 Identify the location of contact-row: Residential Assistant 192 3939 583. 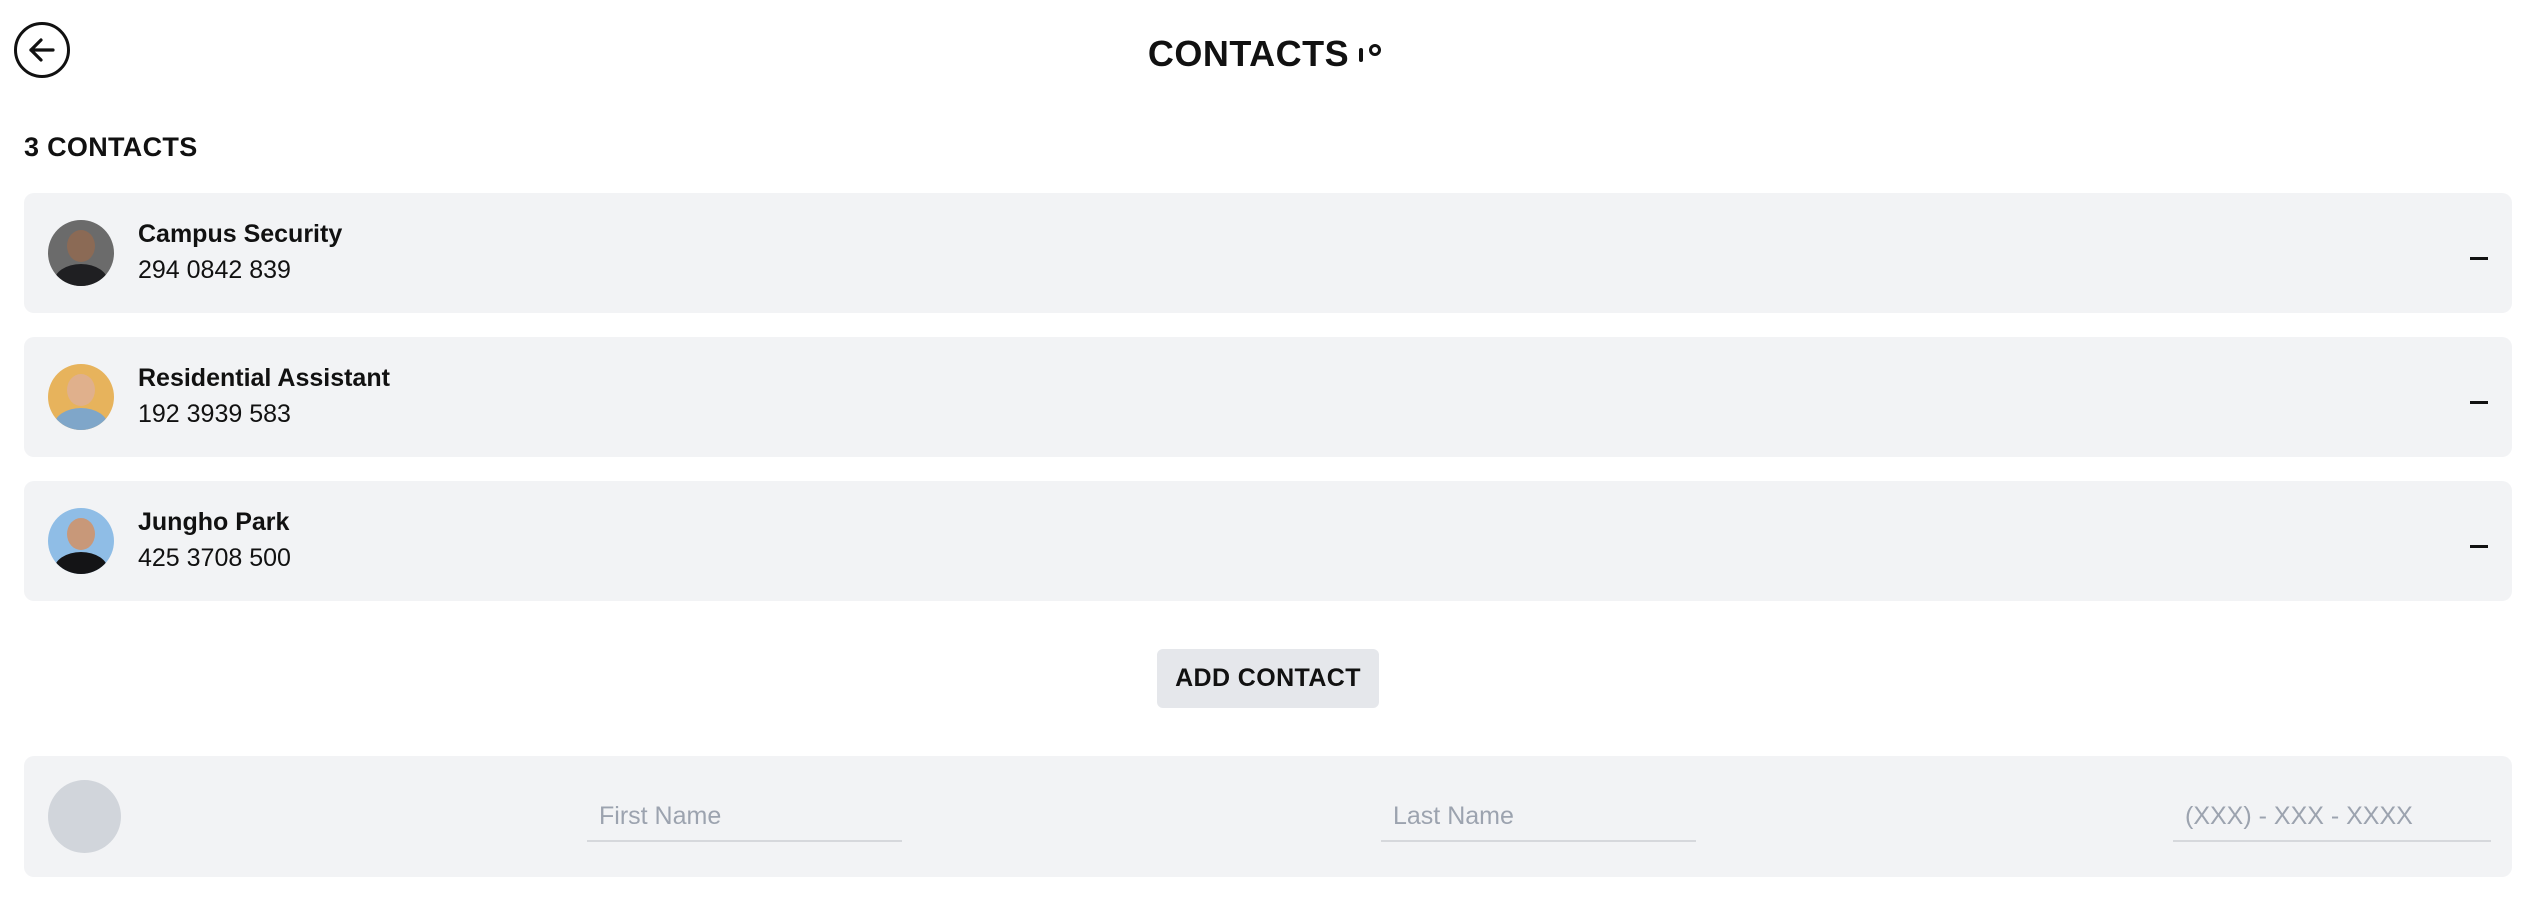
(1268, 397).